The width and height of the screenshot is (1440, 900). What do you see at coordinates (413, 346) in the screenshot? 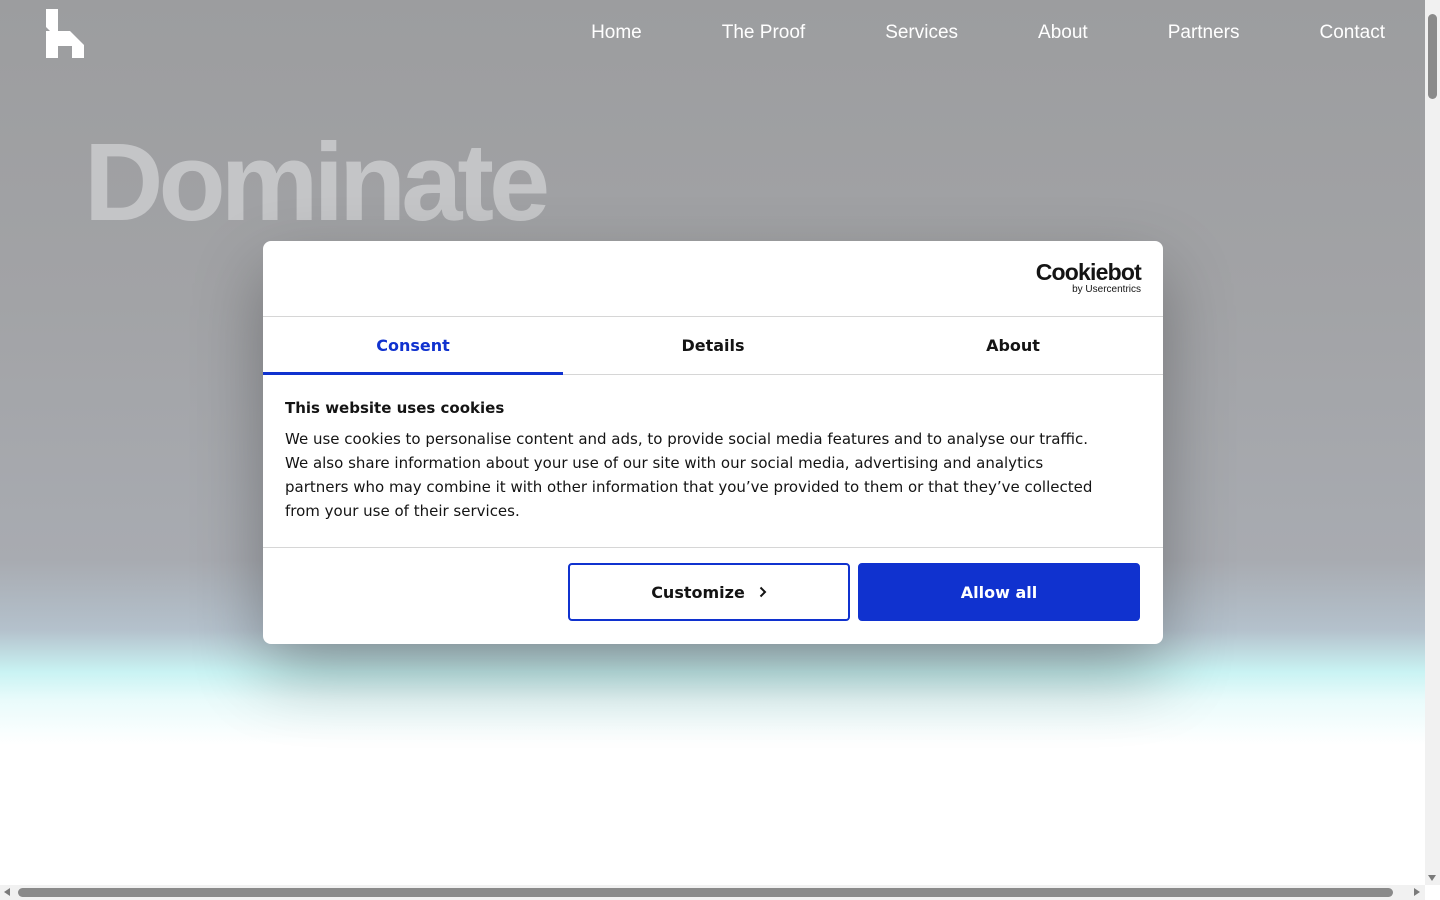
I see `tab-consent: Consent` at bounding box center [413, 346].